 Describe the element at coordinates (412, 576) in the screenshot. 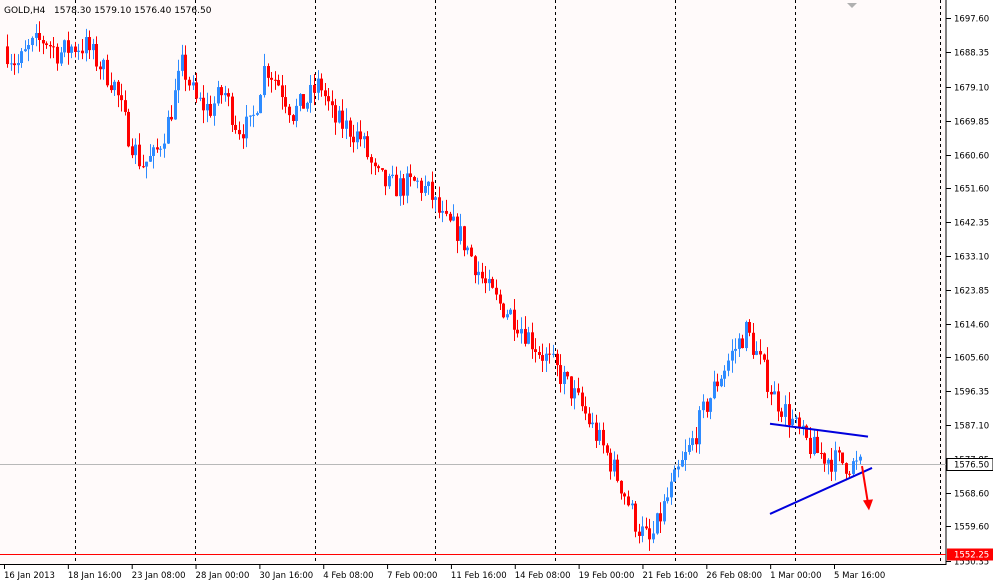

I see `time-tick-label: 7 Feb 00:00` at that location.